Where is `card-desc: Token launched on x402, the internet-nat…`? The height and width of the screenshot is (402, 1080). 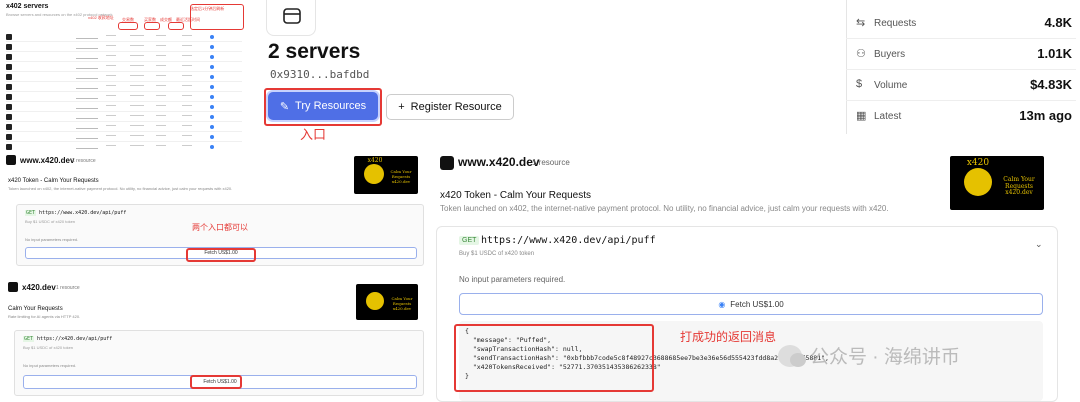 card-desc: Token launched on x402, the internet-nat… is located at coordinates (664, 208).